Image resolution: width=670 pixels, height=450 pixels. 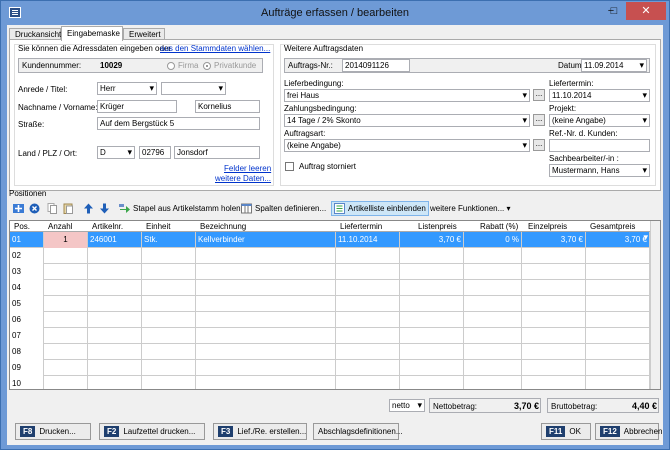 What do you see at coordinates (127, 88) in the screenshot?
I see `anrede-select: Herr` at bounding box center [127, 88].